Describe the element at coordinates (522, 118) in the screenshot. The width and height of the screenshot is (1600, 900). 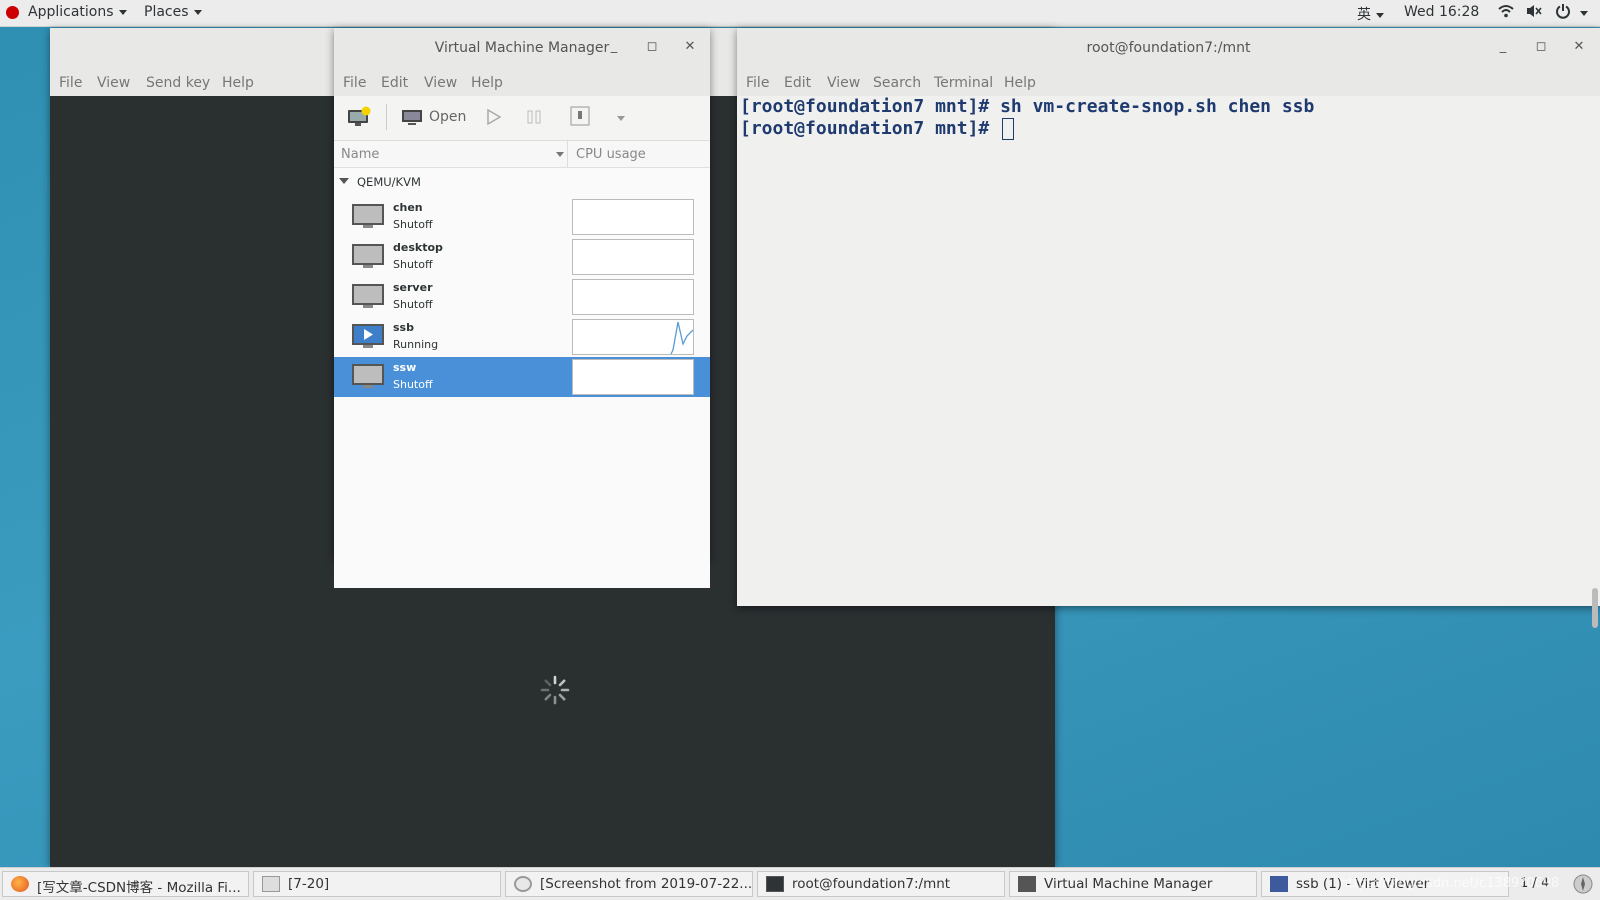
I see `vmm-toolbar: Open` at that location.